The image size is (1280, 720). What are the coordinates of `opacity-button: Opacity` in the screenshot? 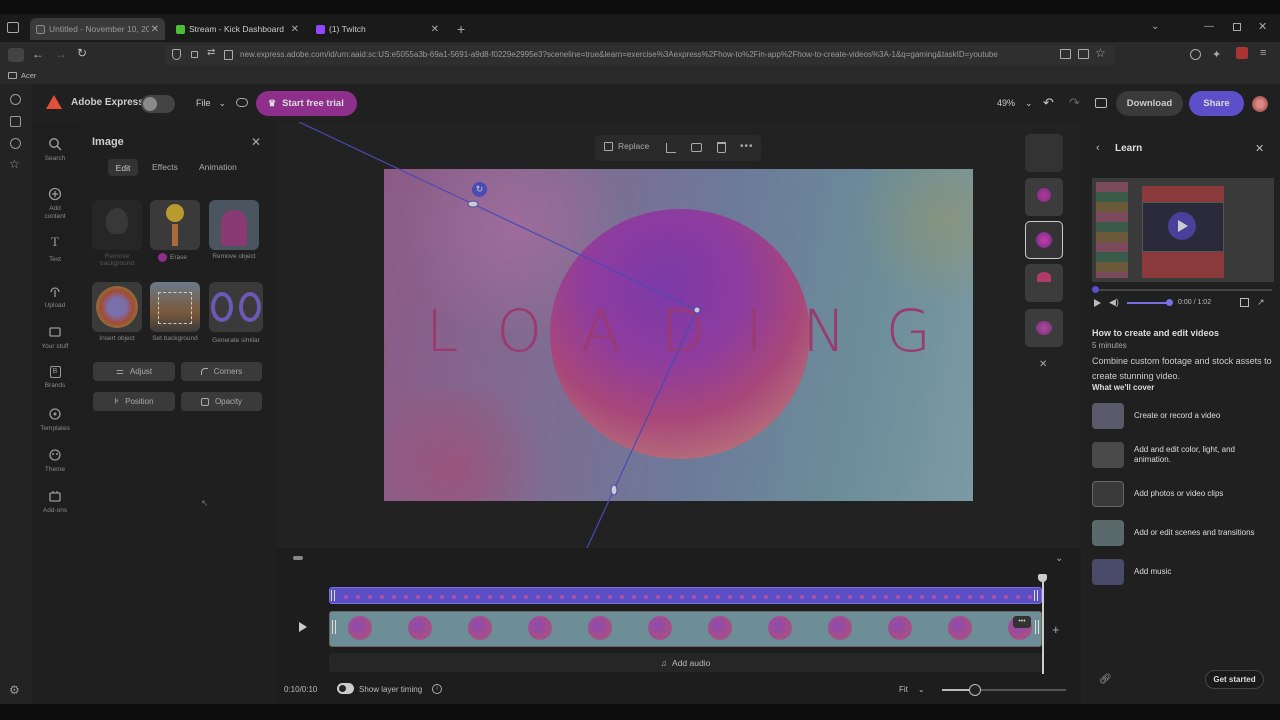 It's located at (221, 401).